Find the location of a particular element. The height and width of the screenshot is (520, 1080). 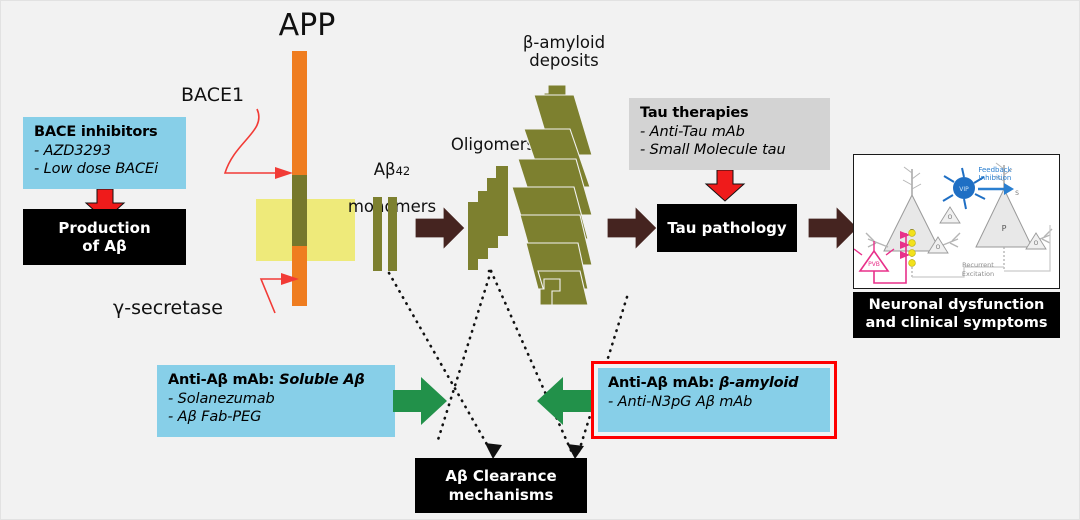

neuron-circuit-panel: P P is located at coordinates (956, 221).